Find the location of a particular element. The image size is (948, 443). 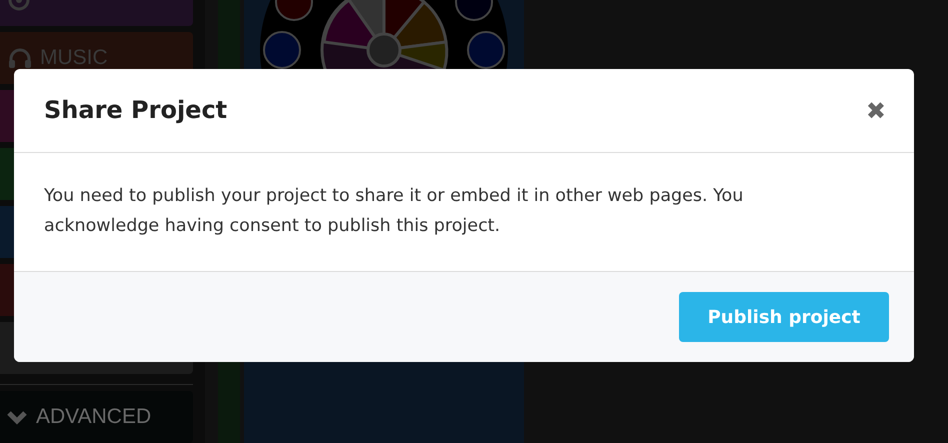

headphones-icon is located at coordinates (20, 58).